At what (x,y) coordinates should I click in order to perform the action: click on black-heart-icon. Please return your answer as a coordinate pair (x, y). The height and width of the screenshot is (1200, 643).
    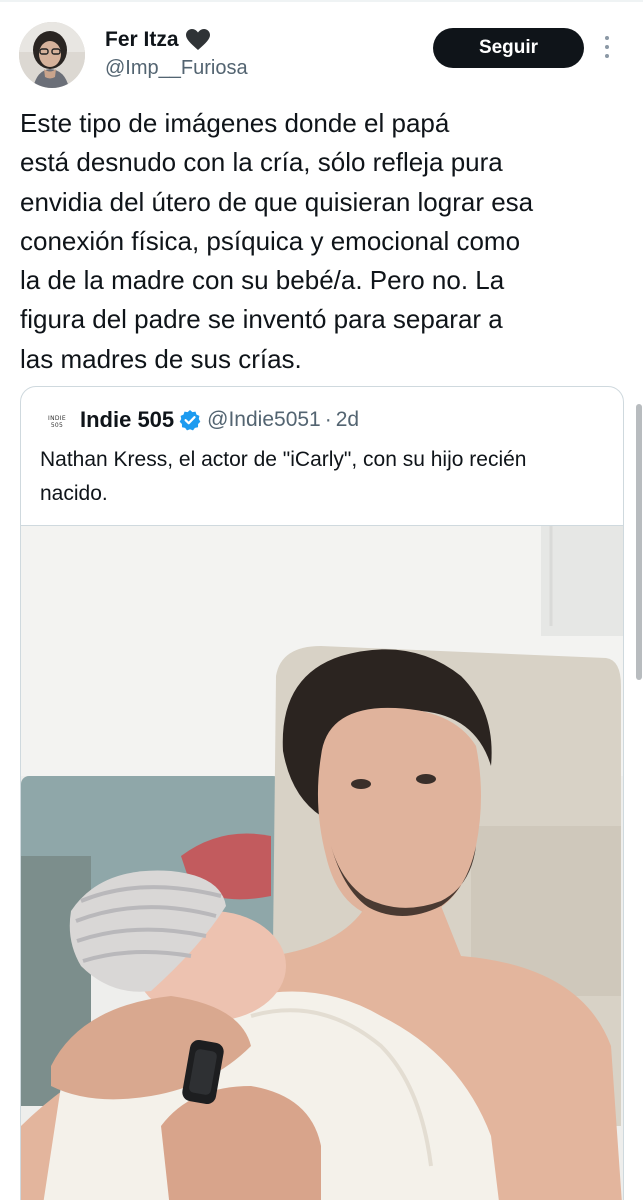
    Looking at the image, I should click on (198, 40).